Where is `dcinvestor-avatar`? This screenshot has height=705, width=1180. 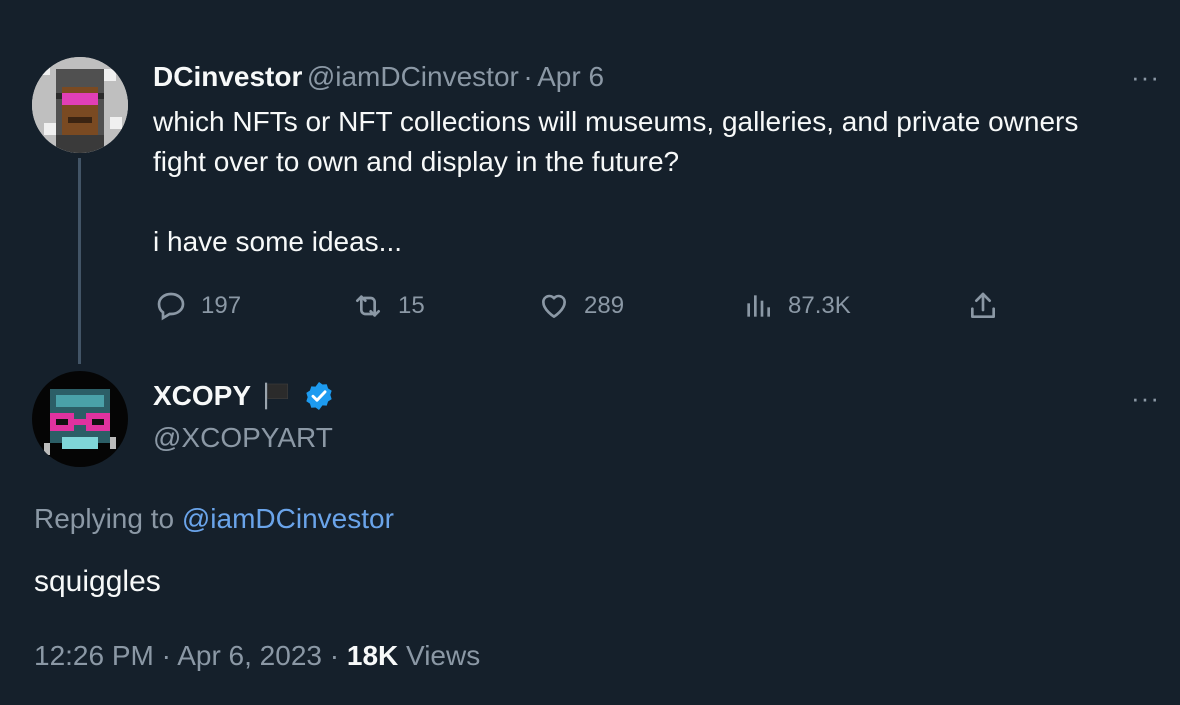
dcinvestor-avatar is located at coordinates (80, 105).